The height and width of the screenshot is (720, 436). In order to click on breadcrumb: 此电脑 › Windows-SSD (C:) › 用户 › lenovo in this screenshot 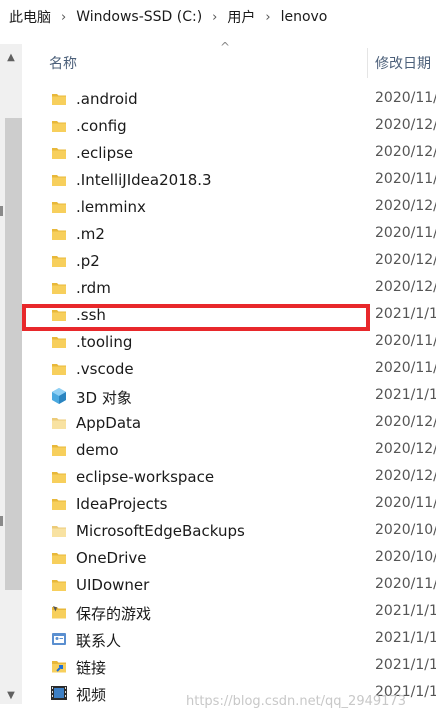, I will do `click(218, 17)`.